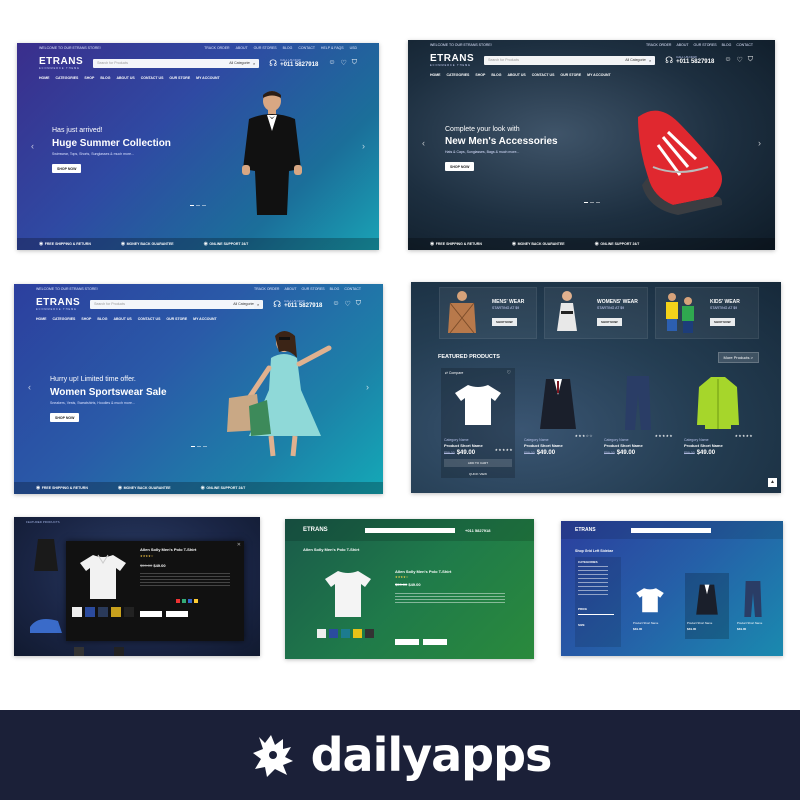 This screenshot has width=800, height=800. I want to click on add-to-cart-button: ADD TO CART, so click(478, 463).